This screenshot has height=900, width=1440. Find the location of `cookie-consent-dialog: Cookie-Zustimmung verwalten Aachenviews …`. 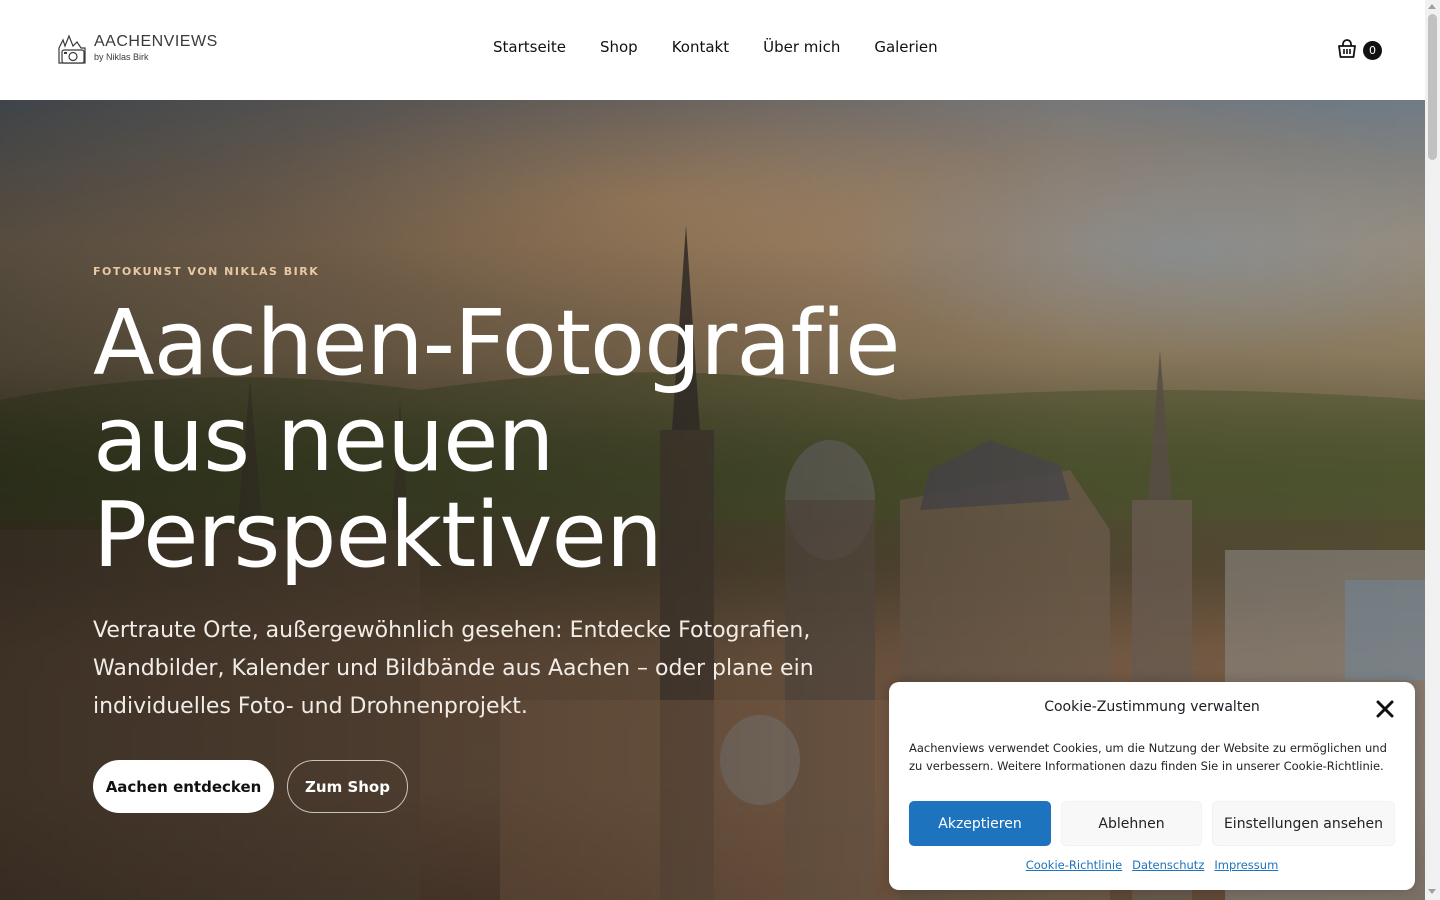

cookie-consent-dialog: Cookie-Zustimmung verwalten Aachenviews … is located at coordinates (1152, 786).